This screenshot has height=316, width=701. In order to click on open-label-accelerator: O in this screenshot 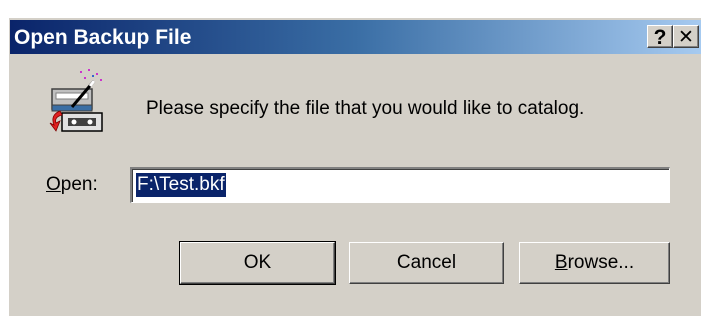, I will do `click(53, 184)`.